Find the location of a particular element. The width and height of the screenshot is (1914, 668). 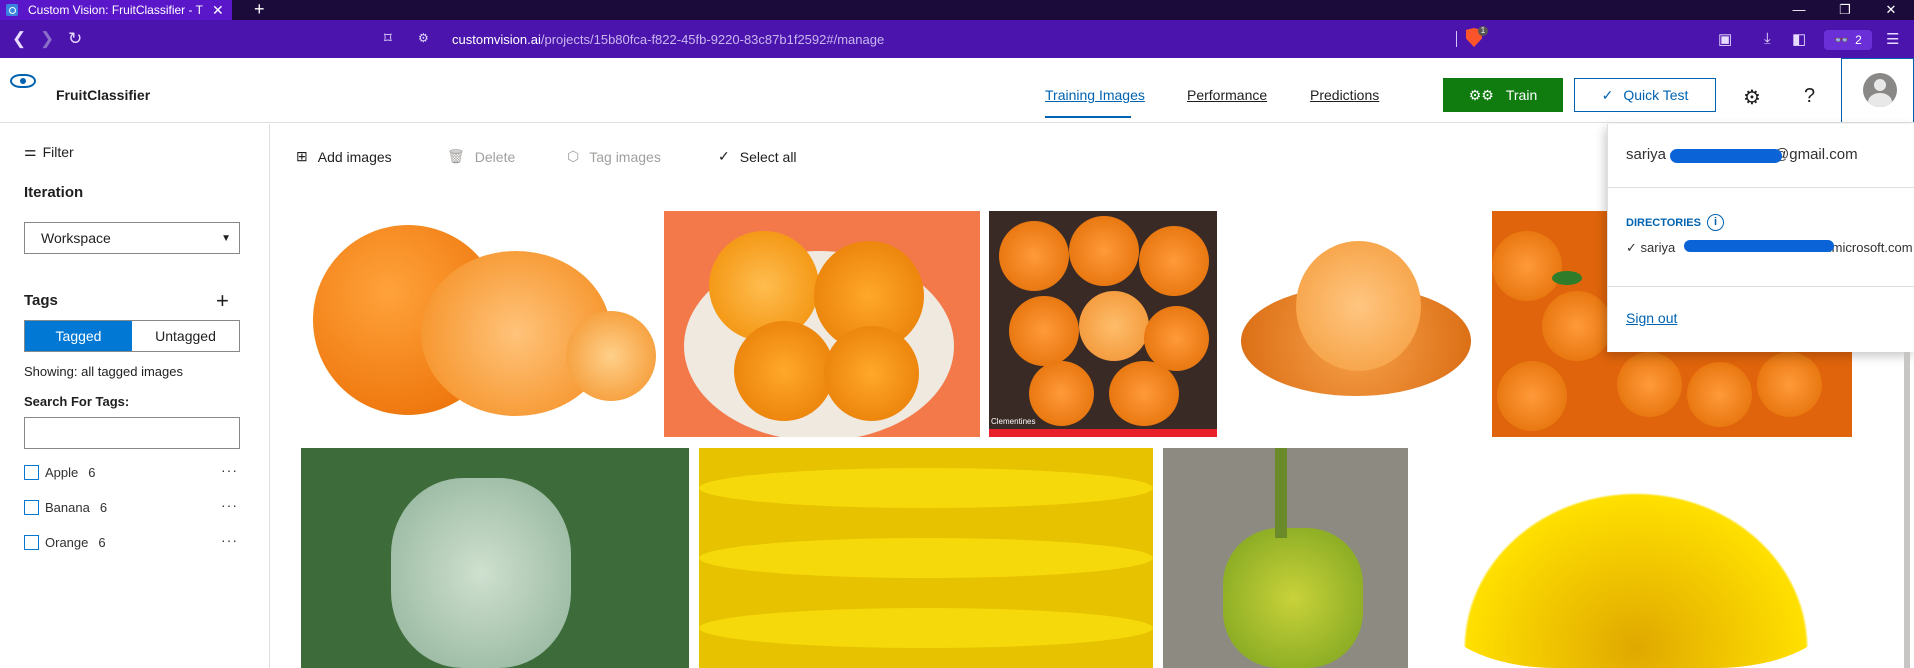

directory-prefix: sariya is located at coordinates (1658, 247).